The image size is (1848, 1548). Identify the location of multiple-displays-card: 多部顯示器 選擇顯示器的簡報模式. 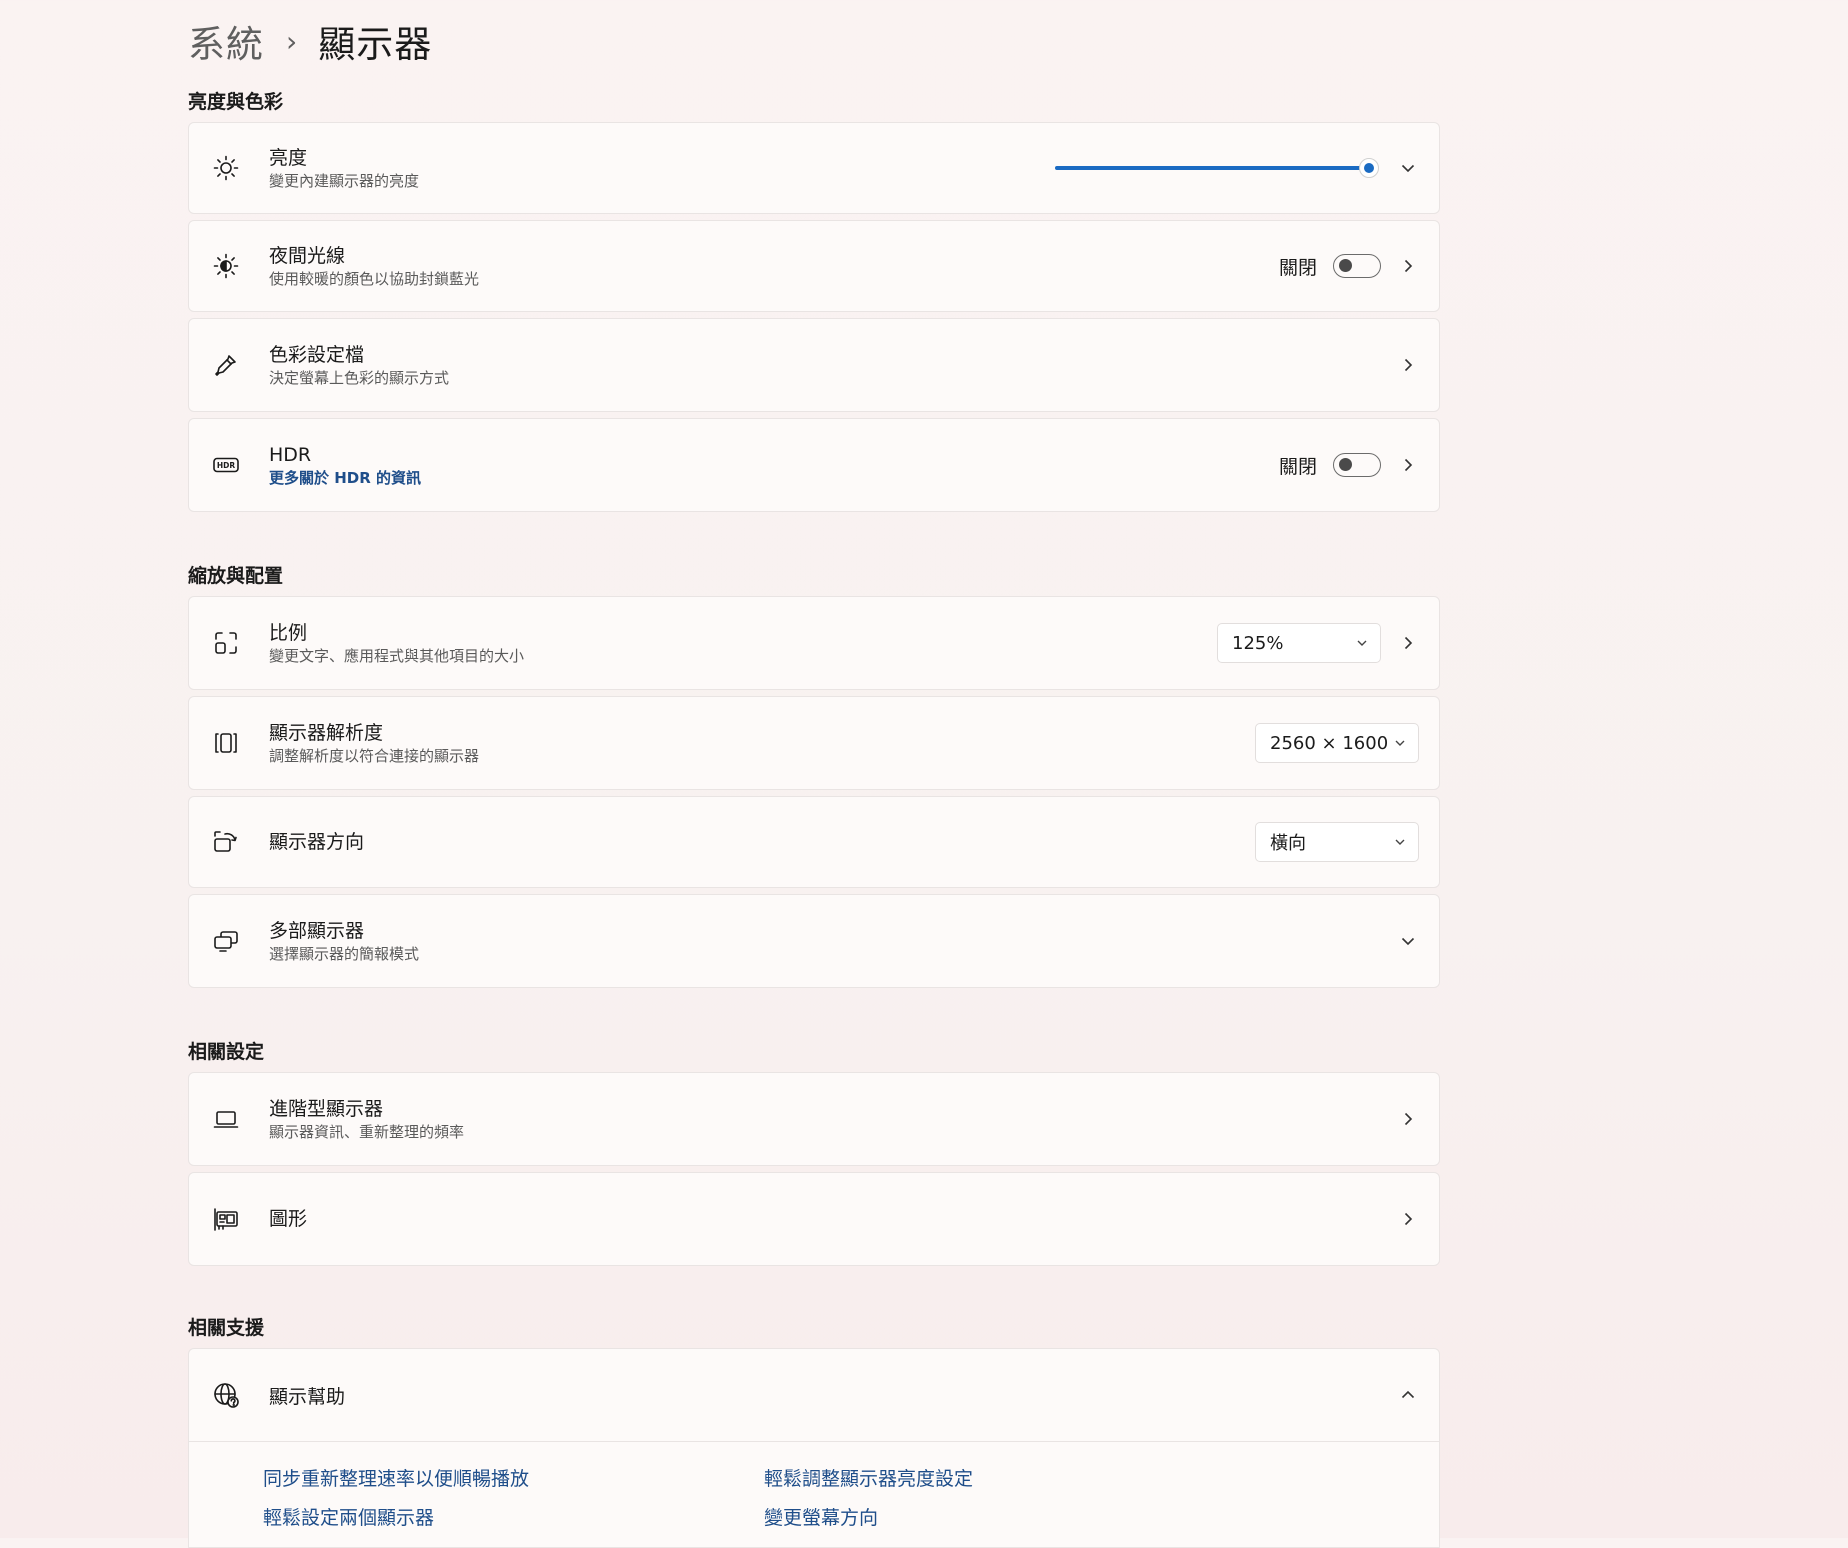
(814, 941).